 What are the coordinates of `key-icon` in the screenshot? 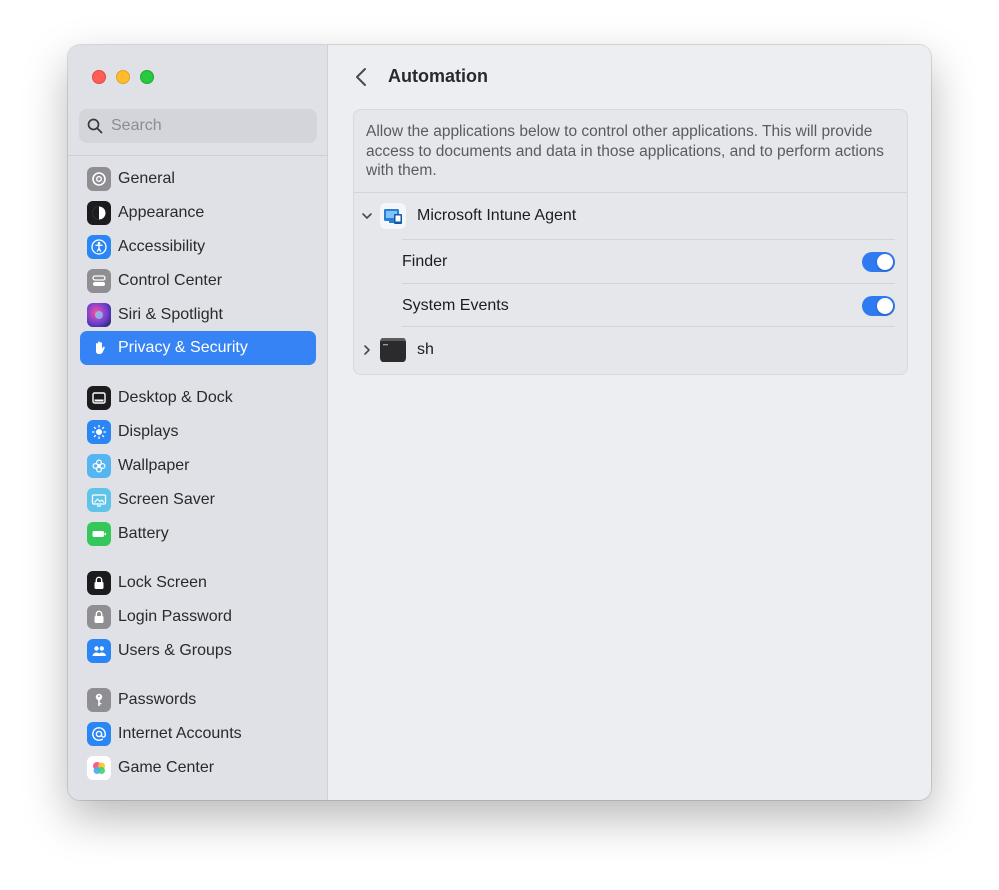 It's located at (99, 700).